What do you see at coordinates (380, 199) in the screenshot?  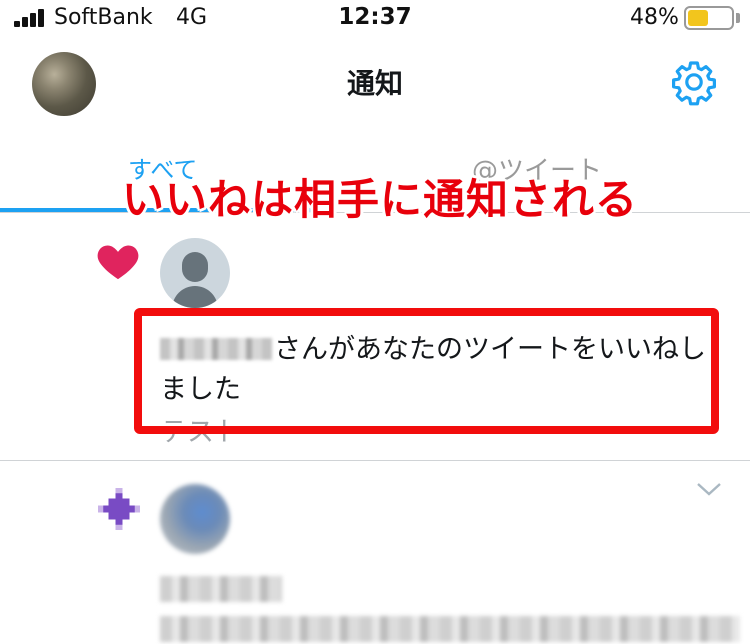 I see `annotation-caption: いいねは相手に通知される` at bounding box center [380, 199].